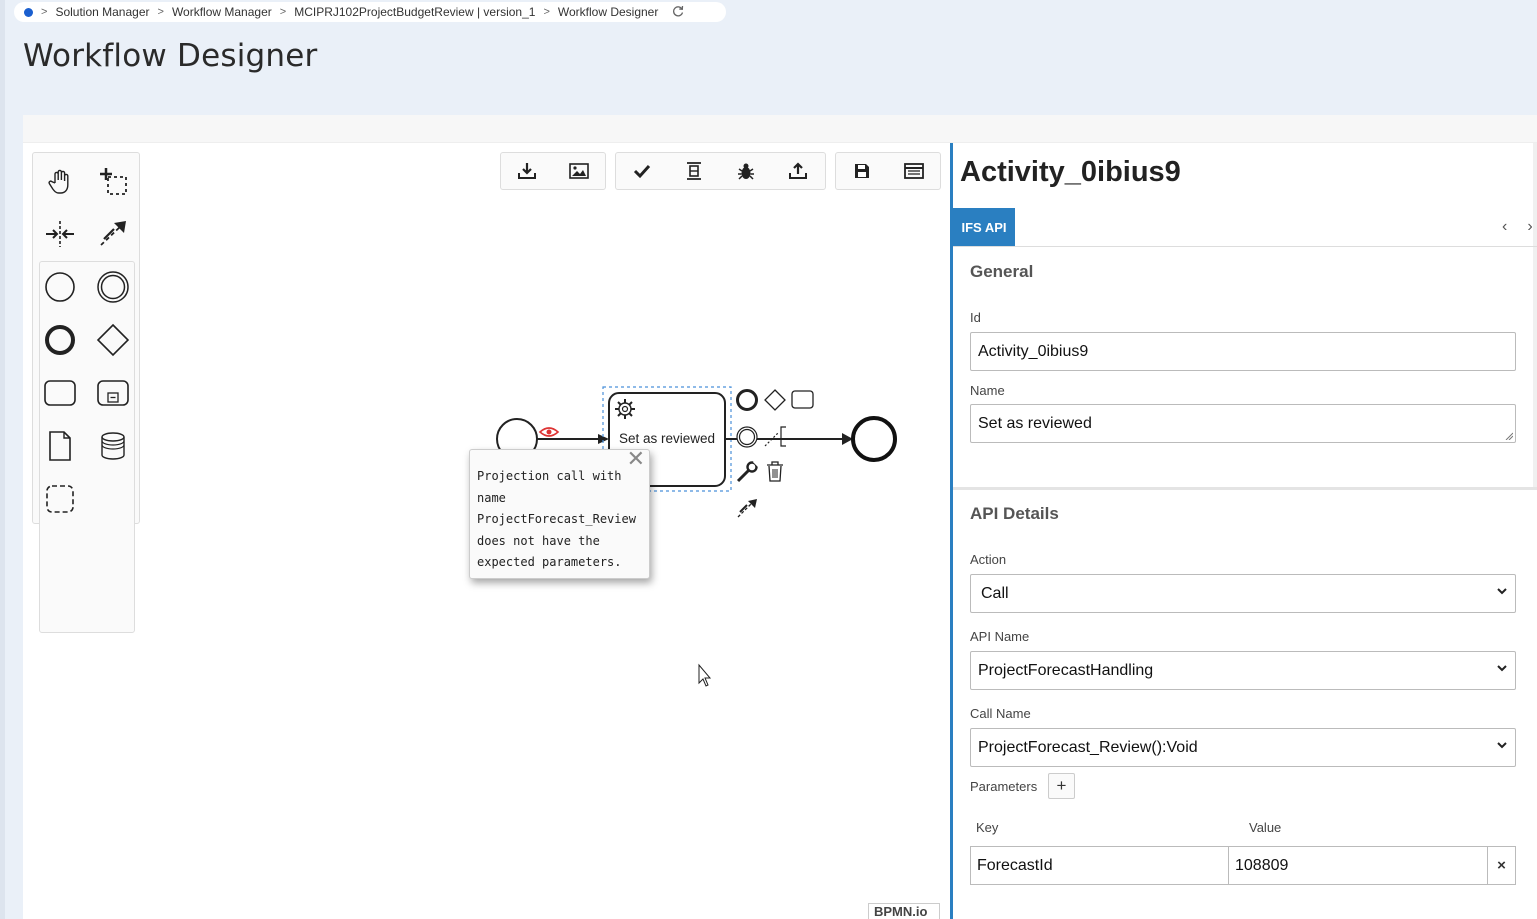  I want to click on context-pad, so click(775, 453).